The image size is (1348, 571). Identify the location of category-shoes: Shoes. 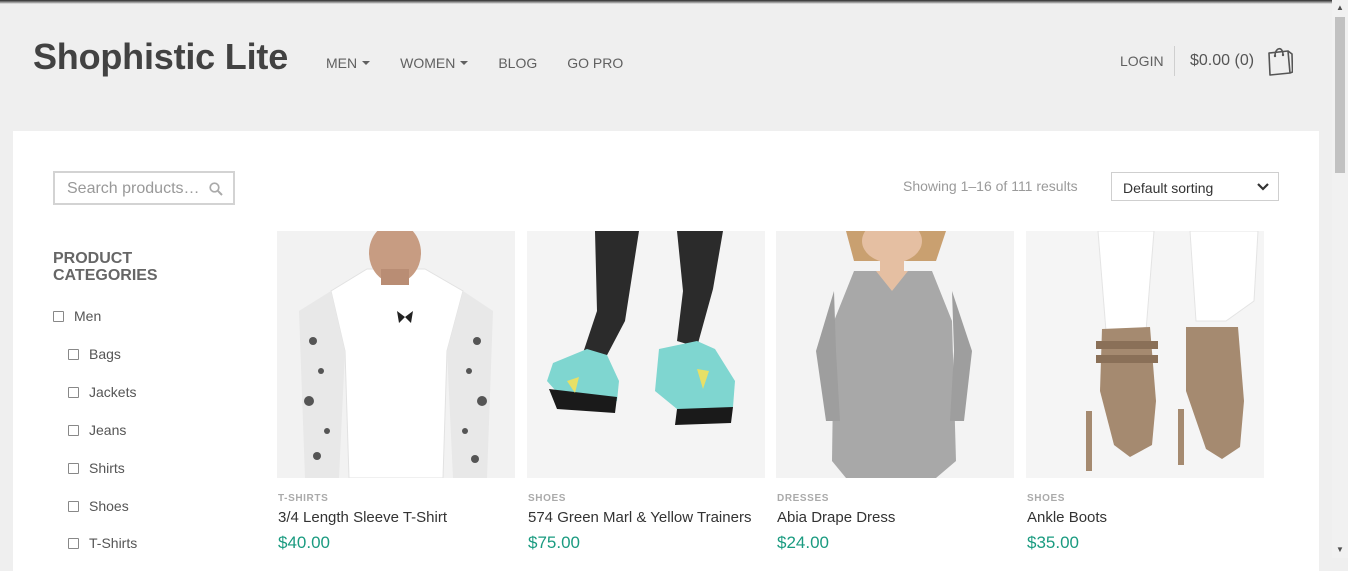
(98, 506).